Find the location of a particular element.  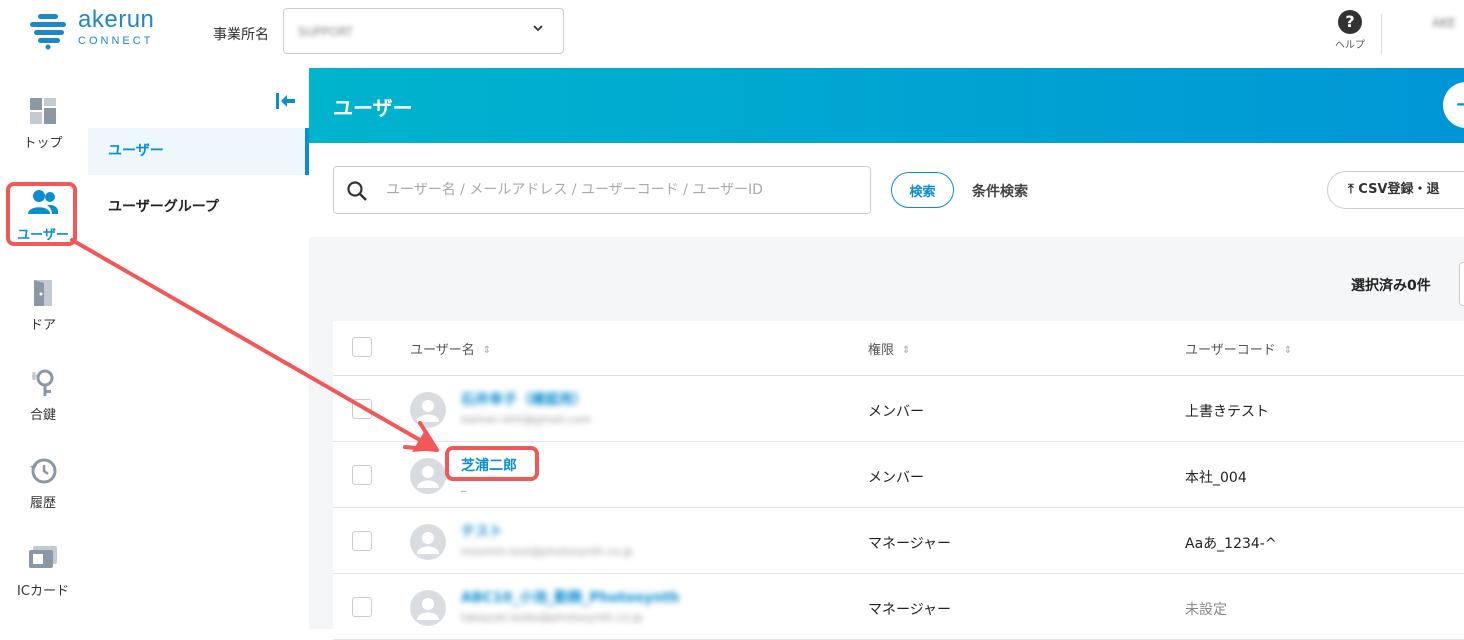

csv-import-label: CSV登録・退 is located at coordinates (1399, 189).